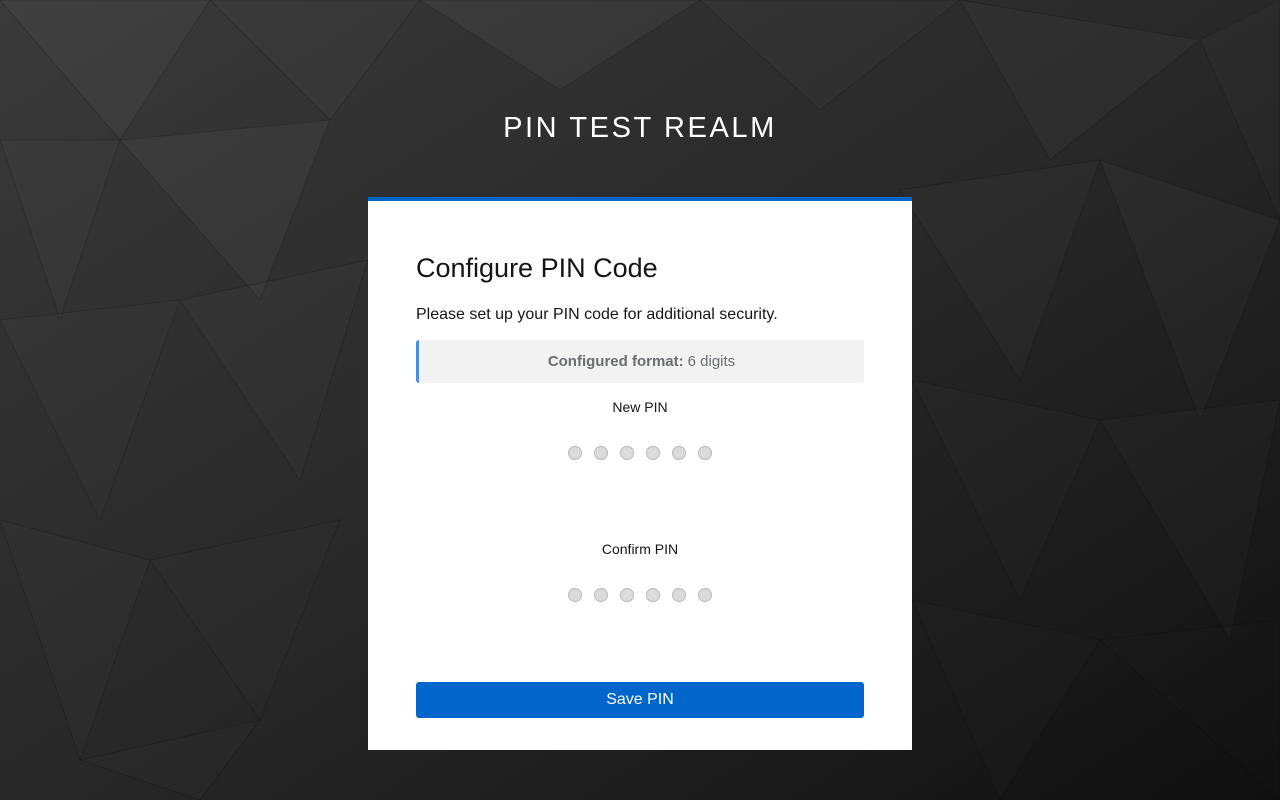 The image size is (1280, 800). What do you see at coordinates (640, 128) in the screenshot?
I see `realm-title: PIN TEST REALM` at bounding box center [640, 128].